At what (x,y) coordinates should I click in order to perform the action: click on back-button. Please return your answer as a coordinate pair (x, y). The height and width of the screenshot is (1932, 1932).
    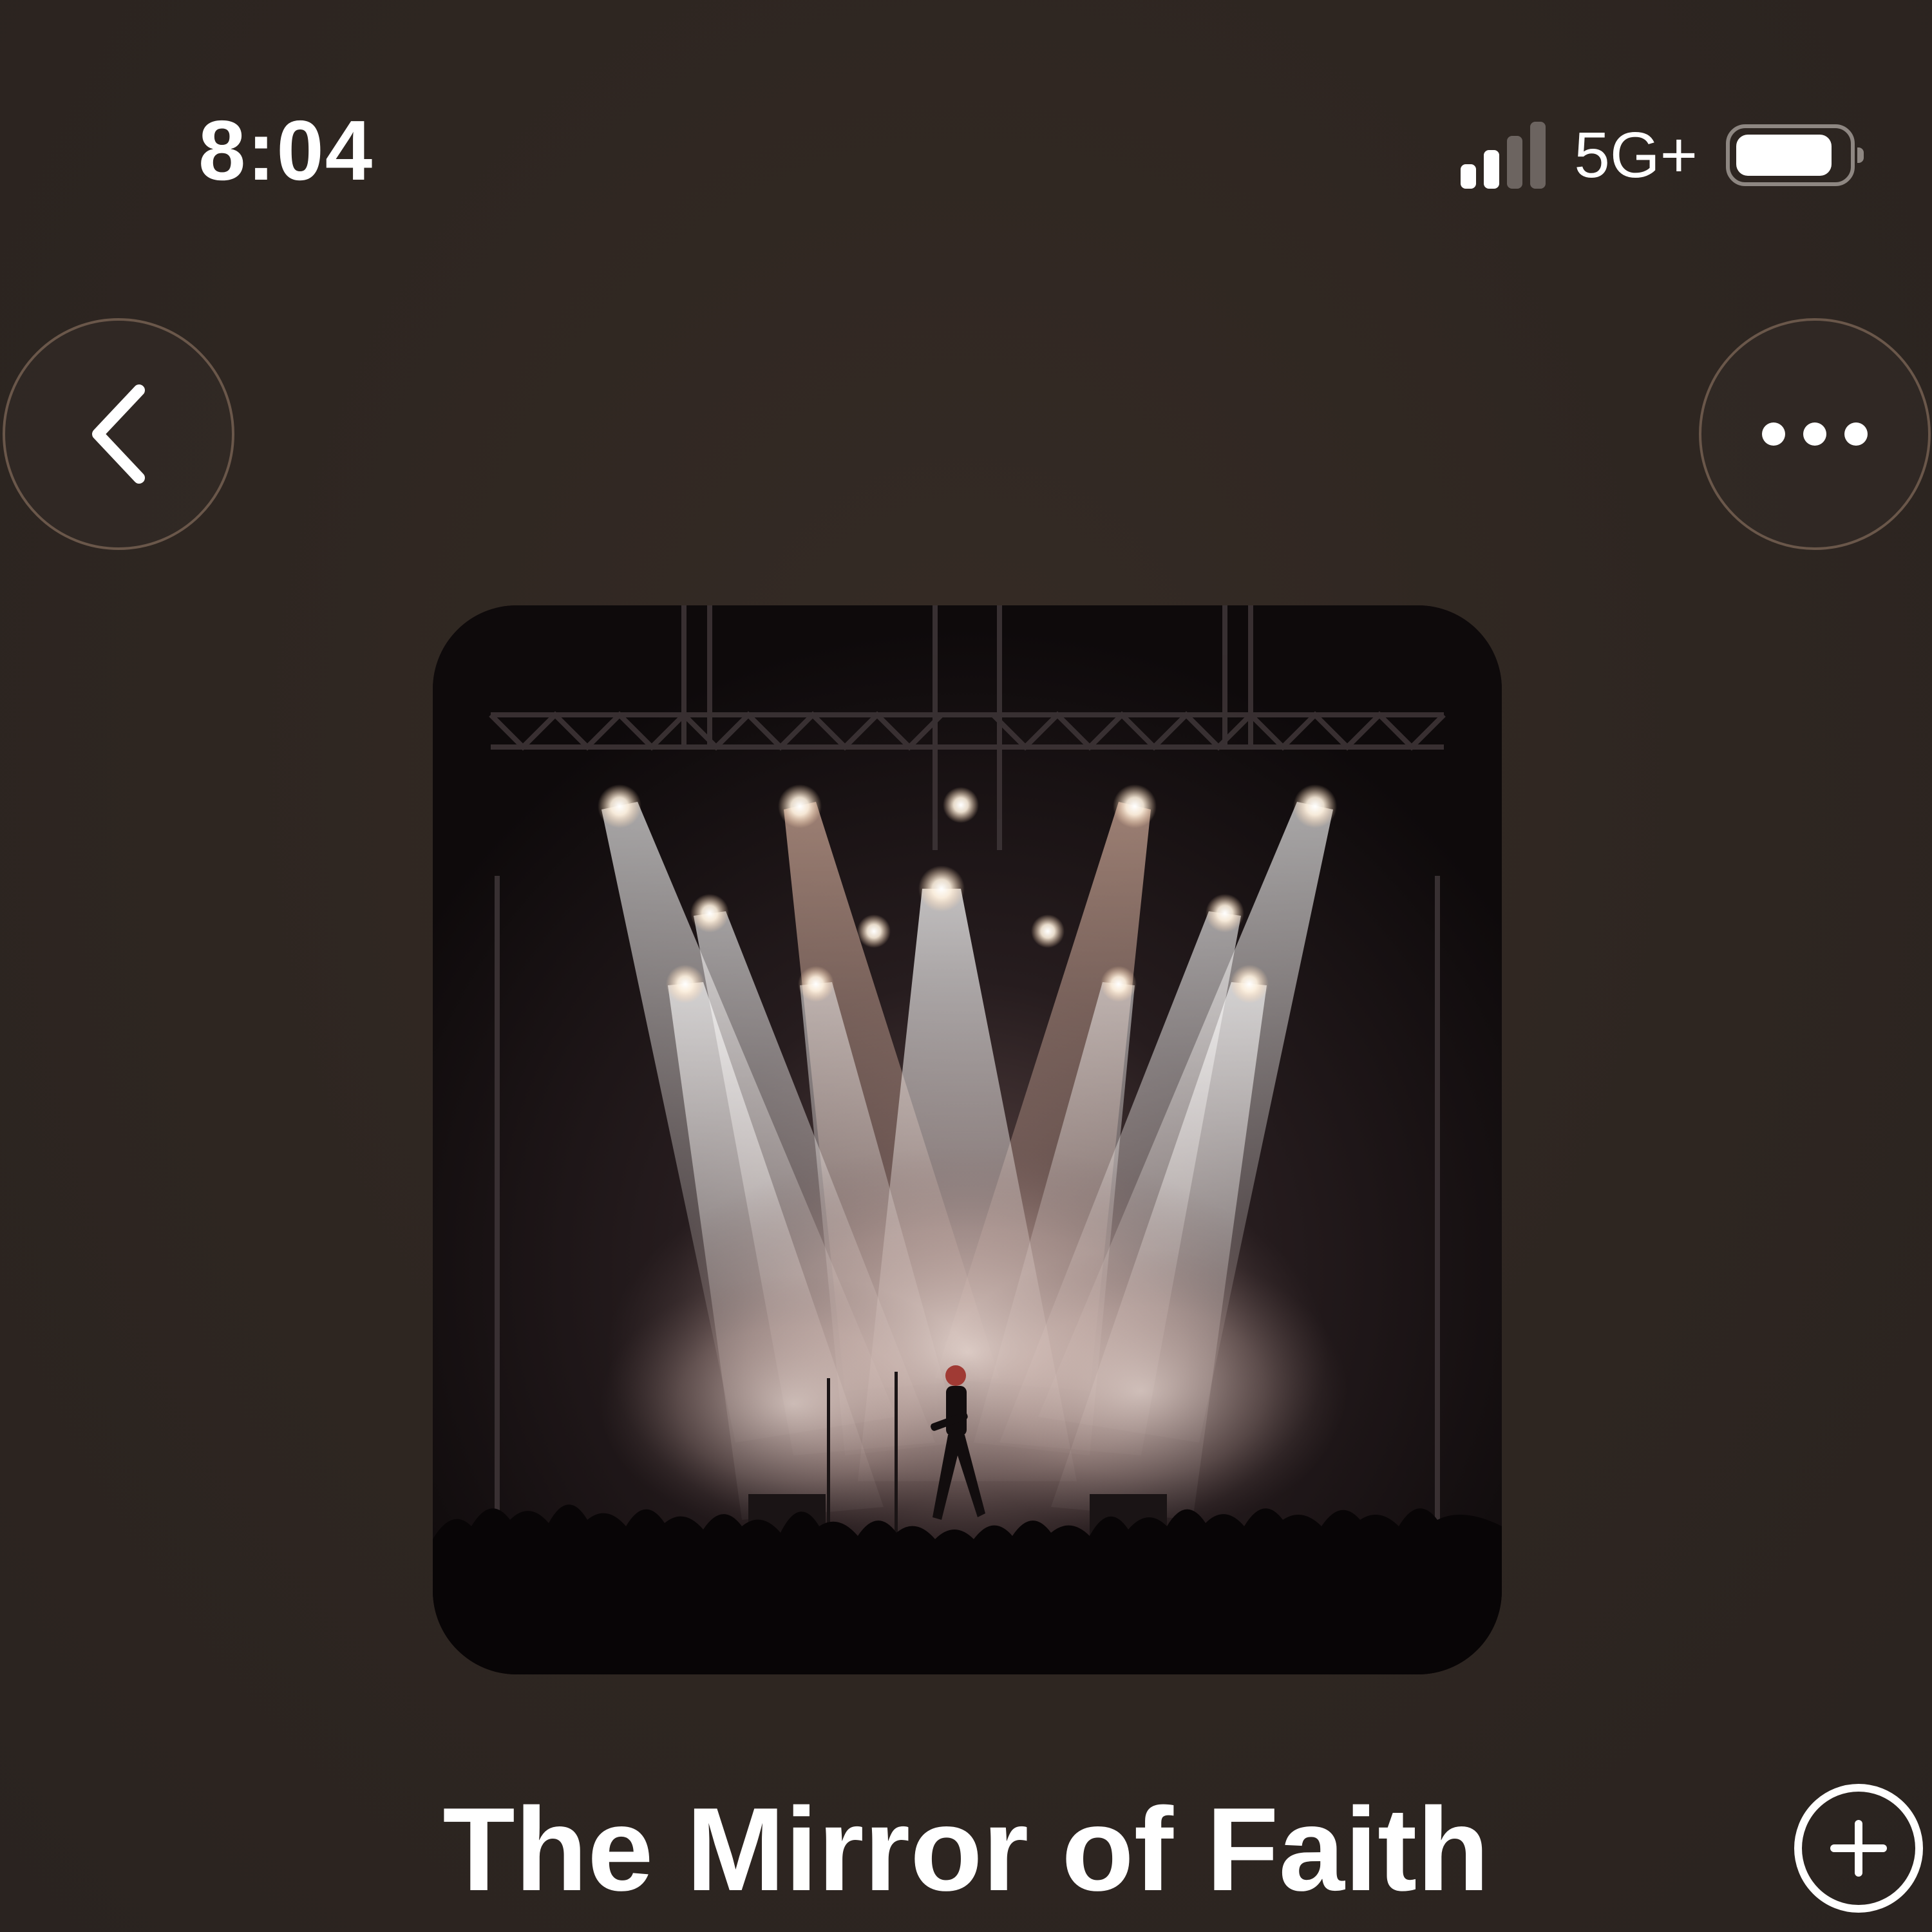
    Looking at the image, I should click on (119, 434).